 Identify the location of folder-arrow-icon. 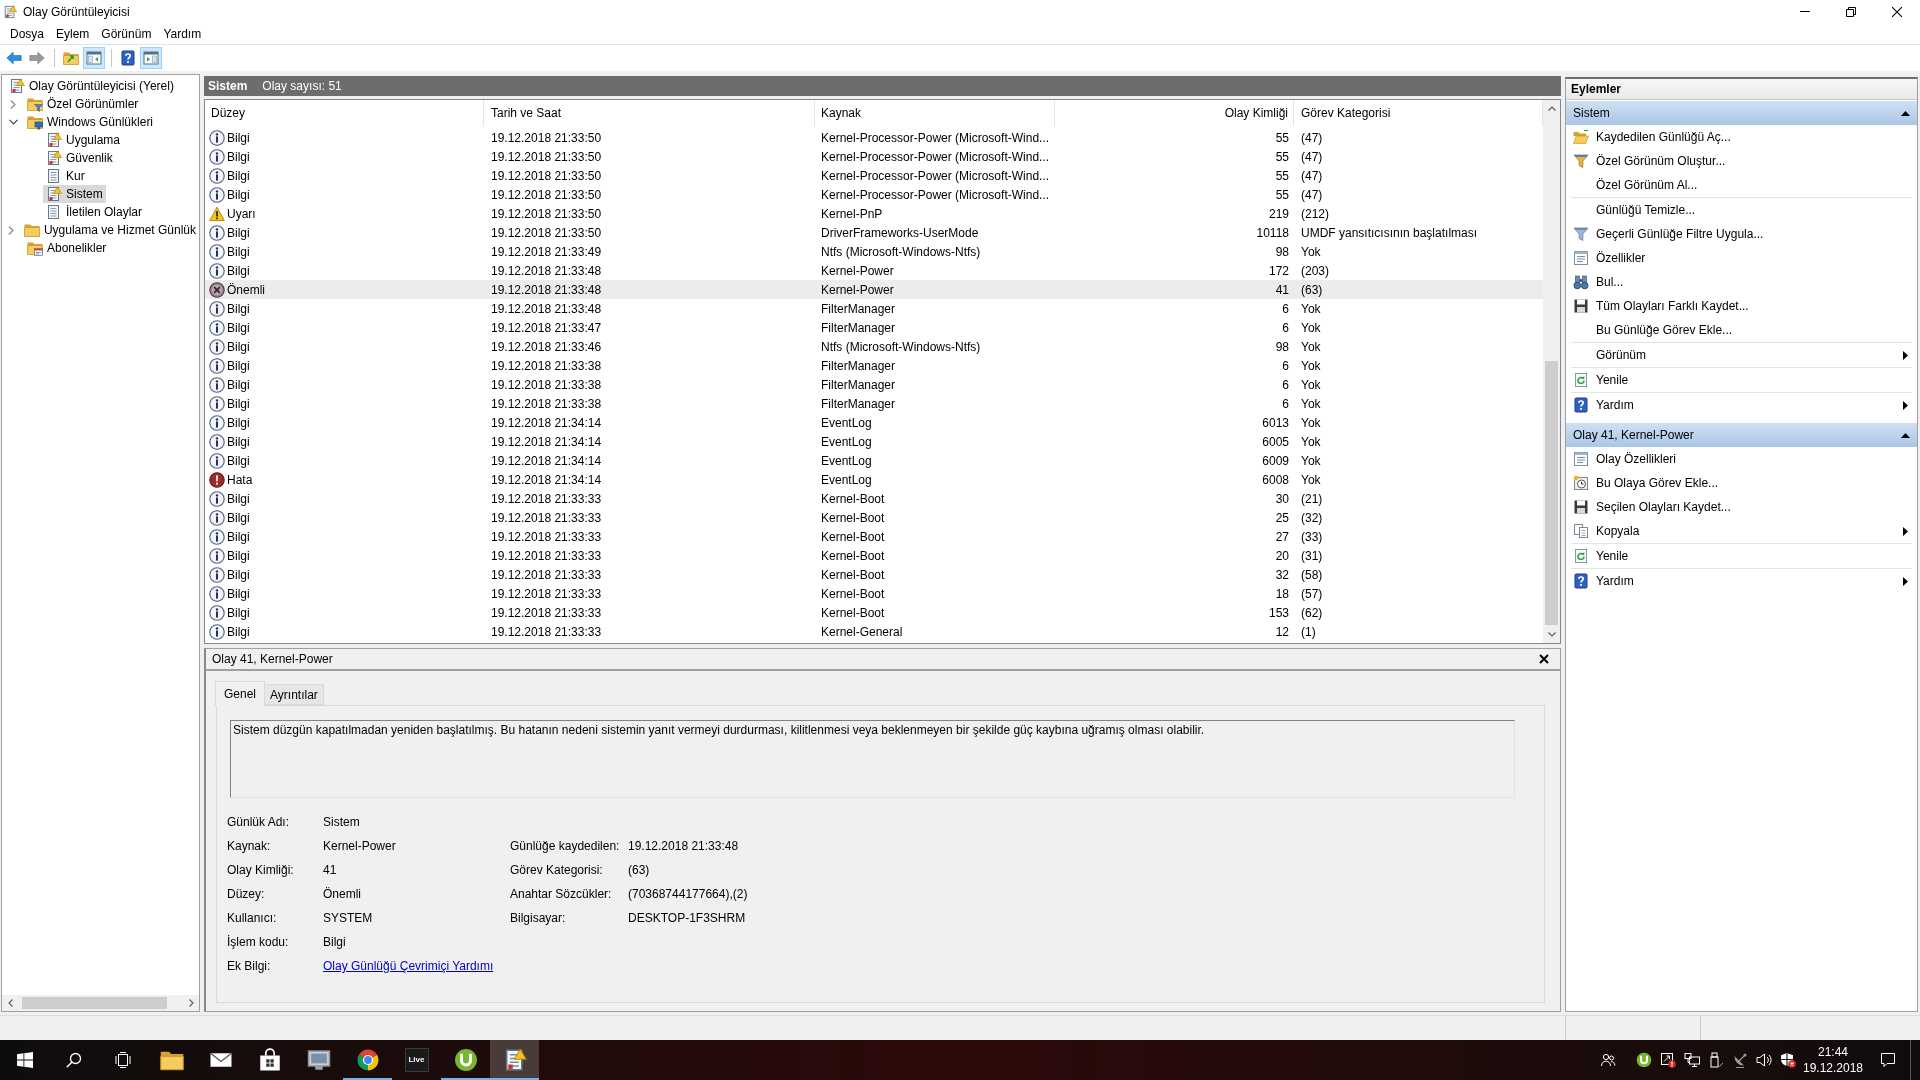
(71, 58).